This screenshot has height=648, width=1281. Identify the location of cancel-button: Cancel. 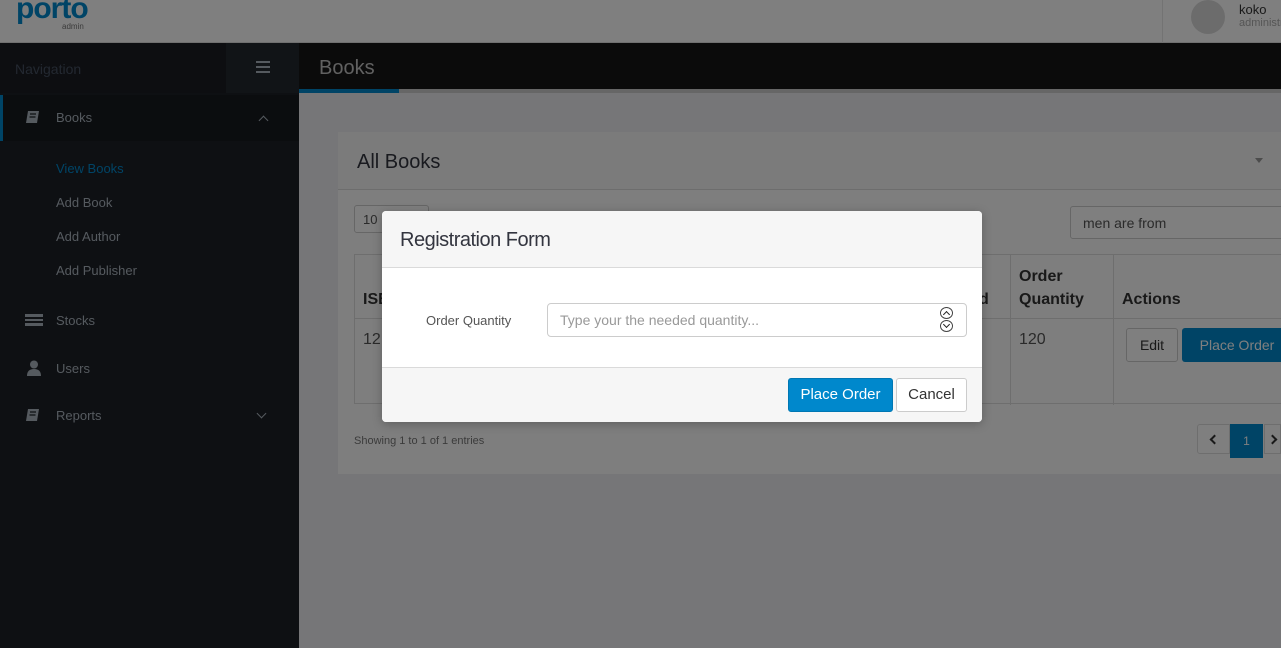
(931, 395).